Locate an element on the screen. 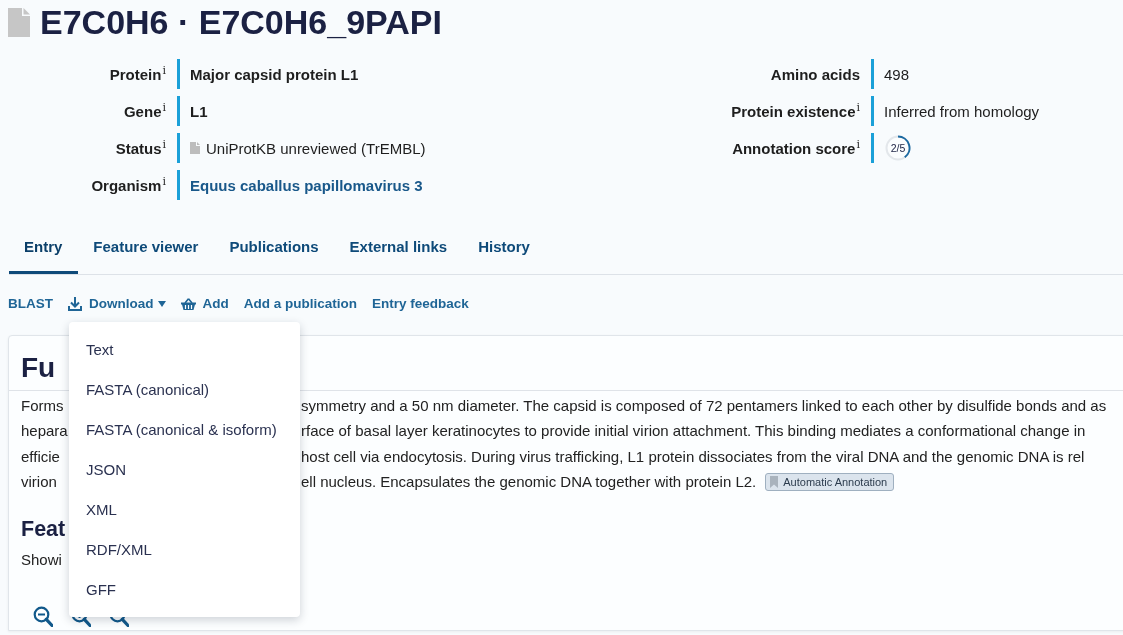  tab: Publications is located at coordinates (274, 249).